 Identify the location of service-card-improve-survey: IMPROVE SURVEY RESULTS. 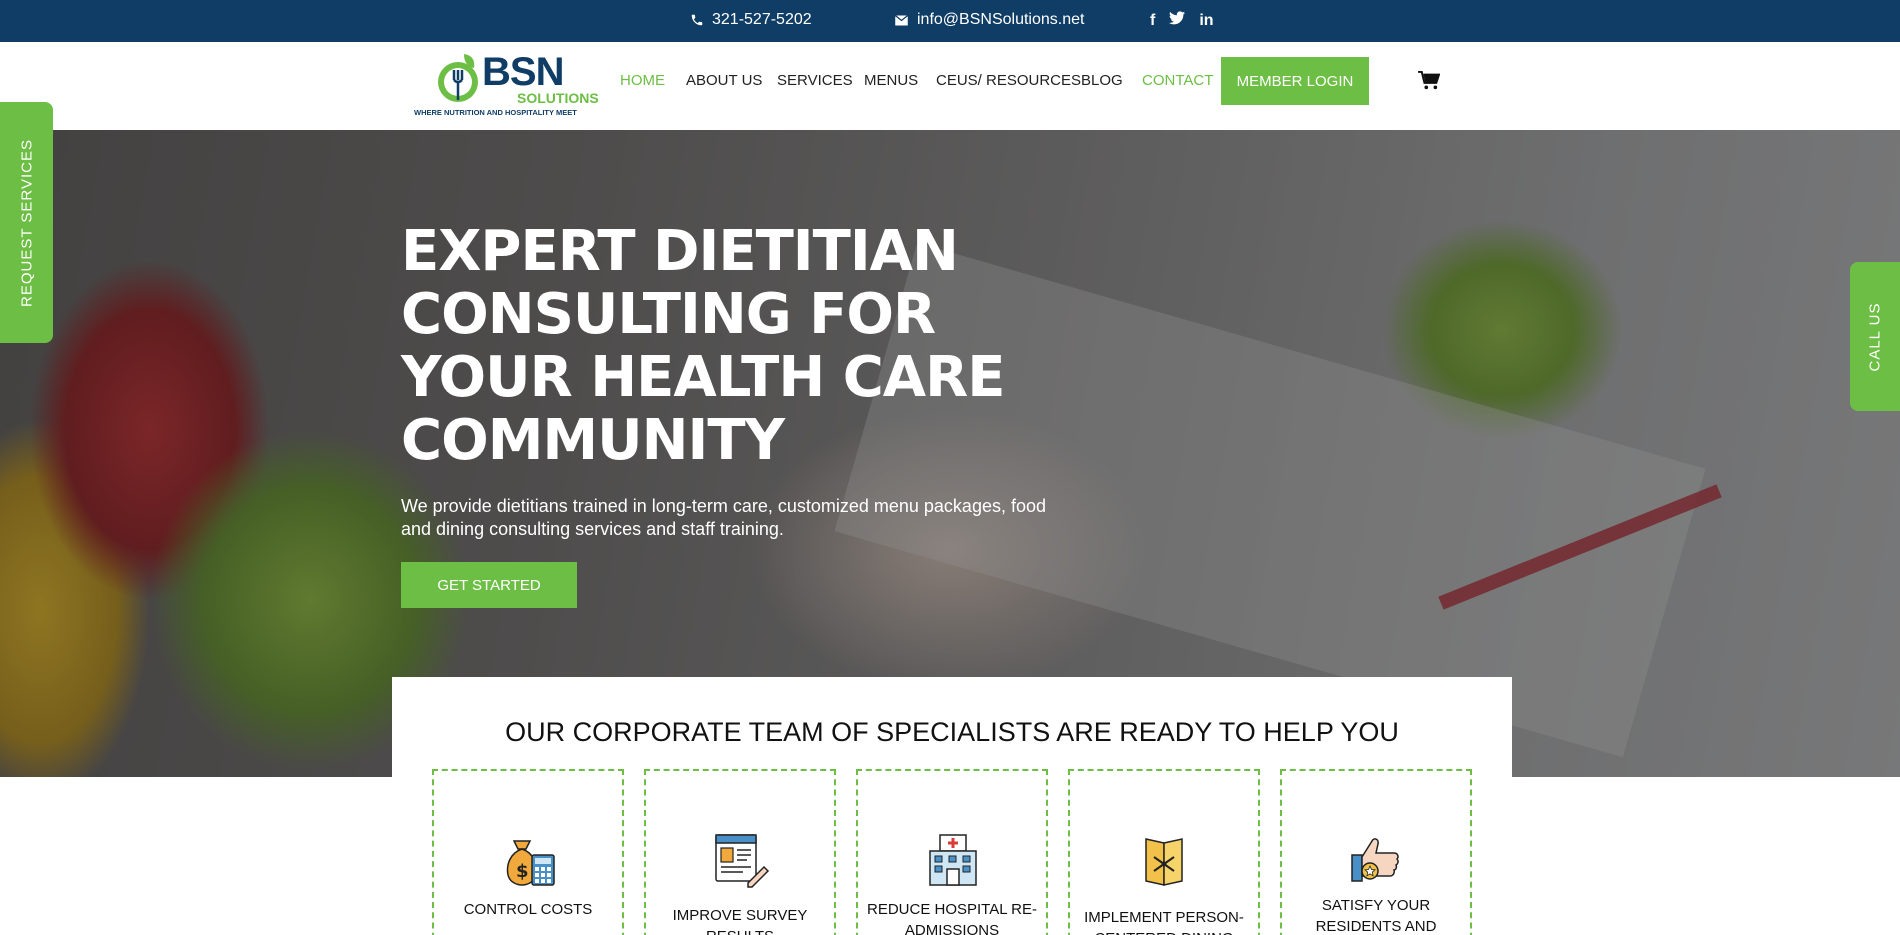
(740, 852).